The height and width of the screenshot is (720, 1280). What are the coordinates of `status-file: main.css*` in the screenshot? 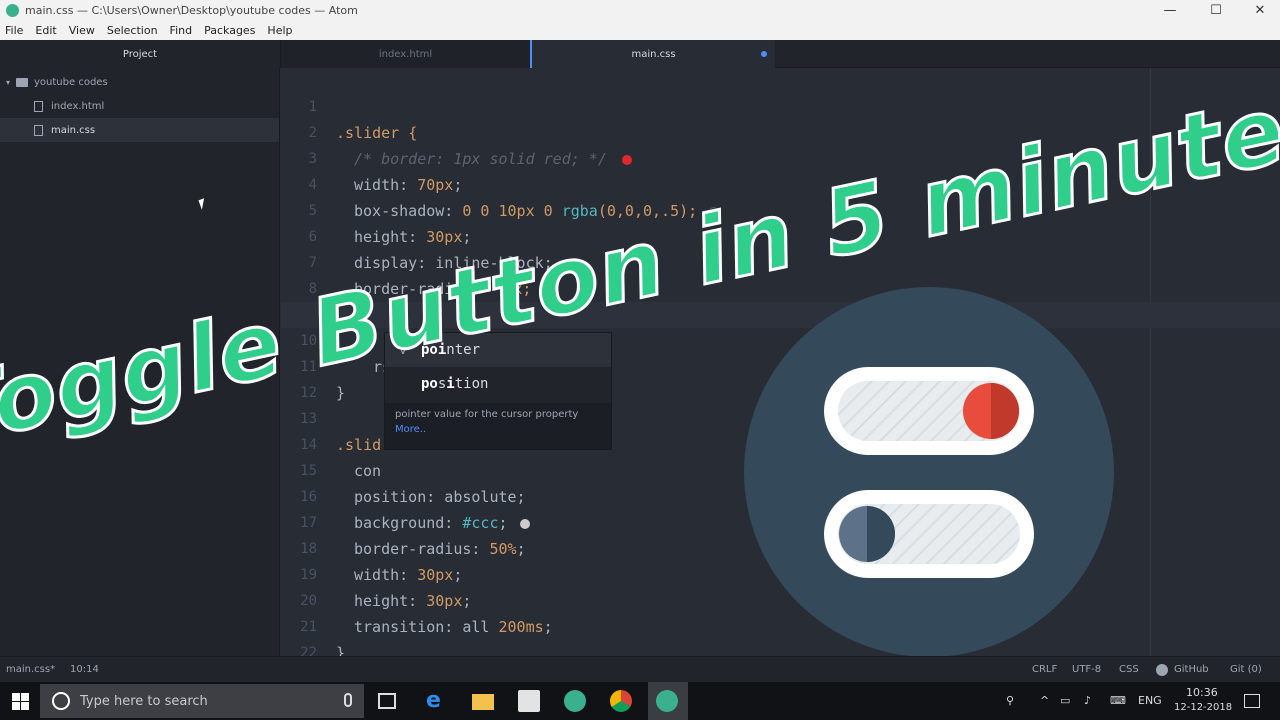 It's located at (30, 669).